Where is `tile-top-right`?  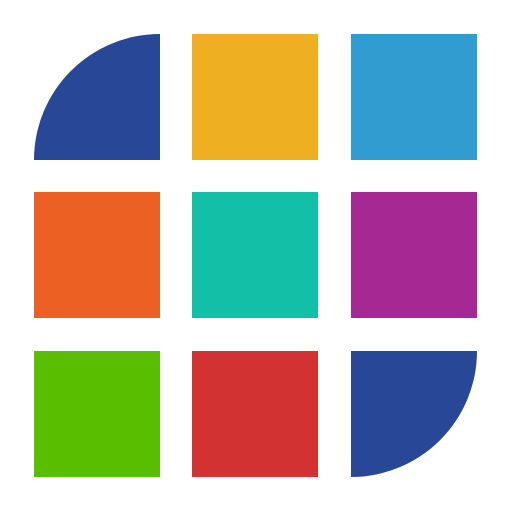 tile-top-right is located at coordinates (414, 97).